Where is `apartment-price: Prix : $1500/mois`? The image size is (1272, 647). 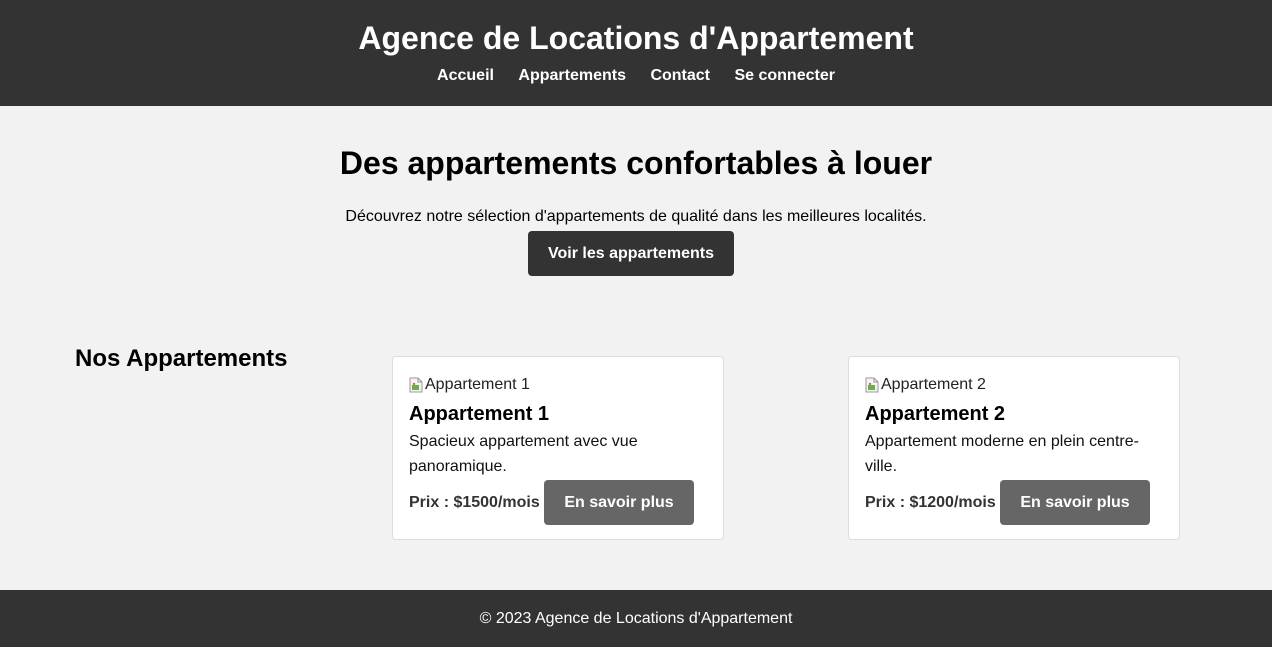 apartment-price: Prix : $1500/mois is located at coordinates (474, 502).